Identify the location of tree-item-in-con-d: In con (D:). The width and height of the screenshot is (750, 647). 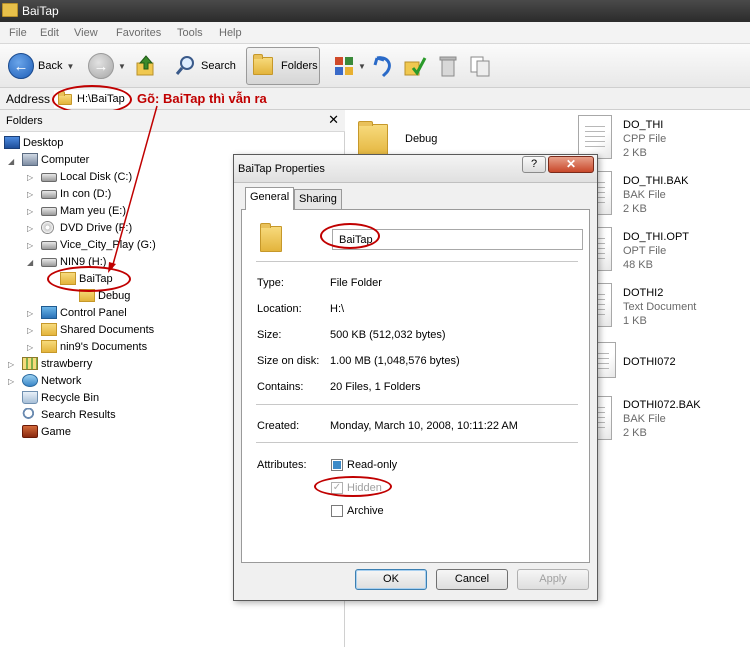
(76, 193).